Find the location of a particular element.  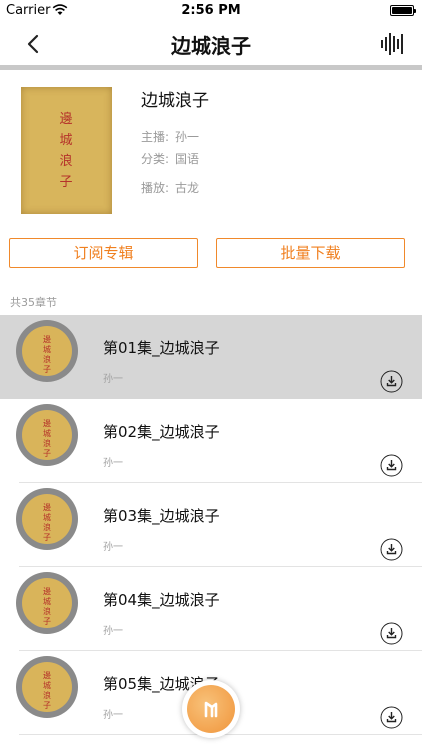

batch-download-button: 批量下载 is located at coordinates (310, 253).